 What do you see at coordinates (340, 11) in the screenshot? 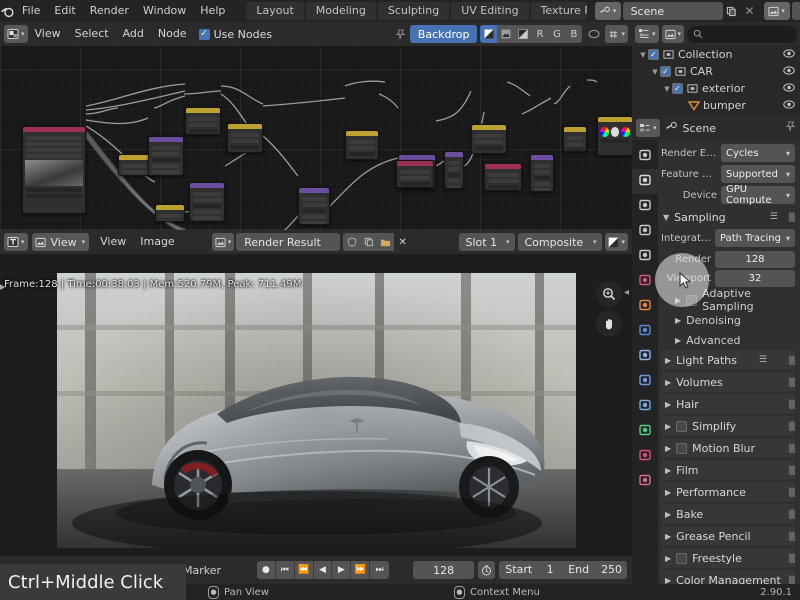
I see `workspace-tab-modeling: Modeling` at bounding box center [340, 11].